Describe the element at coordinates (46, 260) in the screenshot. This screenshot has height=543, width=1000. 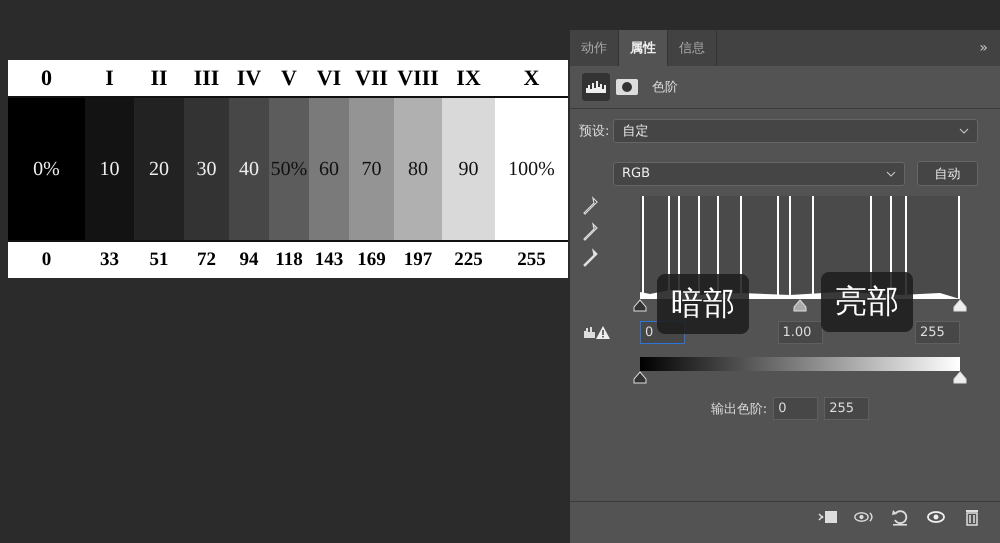
I see `value-label: 0` at that location.